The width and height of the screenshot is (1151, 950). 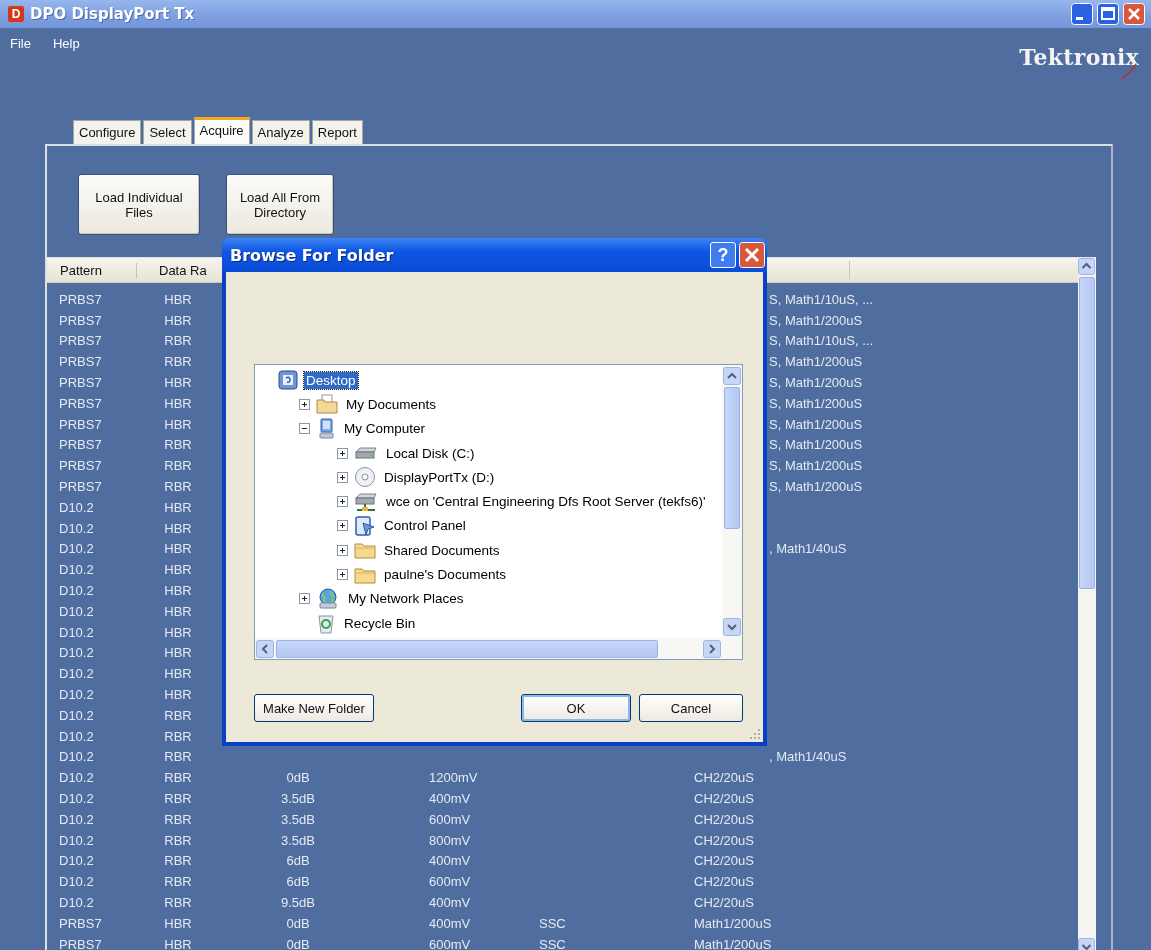 What do you see at coordinates (755, 734) in the screenshot?
I see `resize-grip-icon` at bounding box center [755, 734].